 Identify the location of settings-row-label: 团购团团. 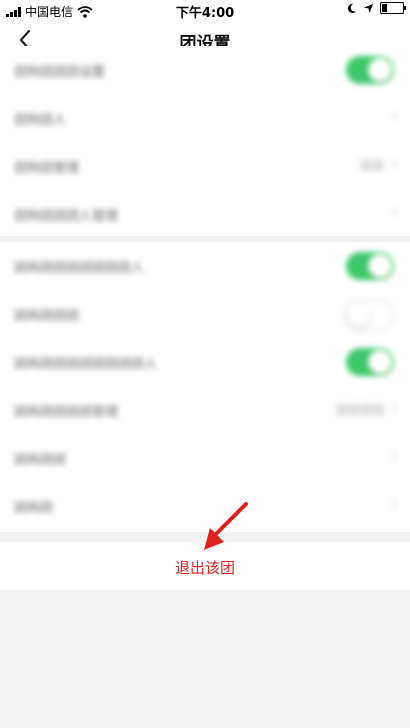
(40, 460).